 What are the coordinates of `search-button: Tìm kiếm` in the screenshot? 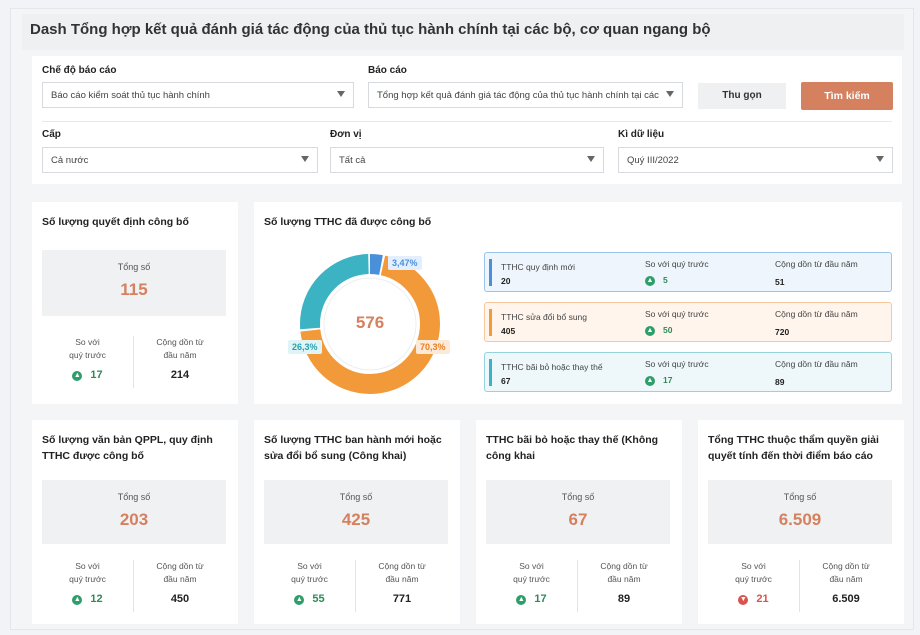 It's located at (847, 96).